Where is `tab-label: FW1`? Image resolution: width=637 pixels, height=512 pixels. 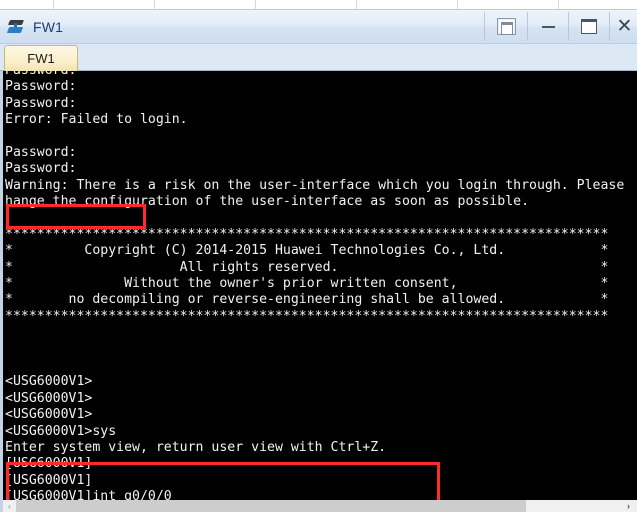 tab-label: FW1 is located at coordinates (41, 58).